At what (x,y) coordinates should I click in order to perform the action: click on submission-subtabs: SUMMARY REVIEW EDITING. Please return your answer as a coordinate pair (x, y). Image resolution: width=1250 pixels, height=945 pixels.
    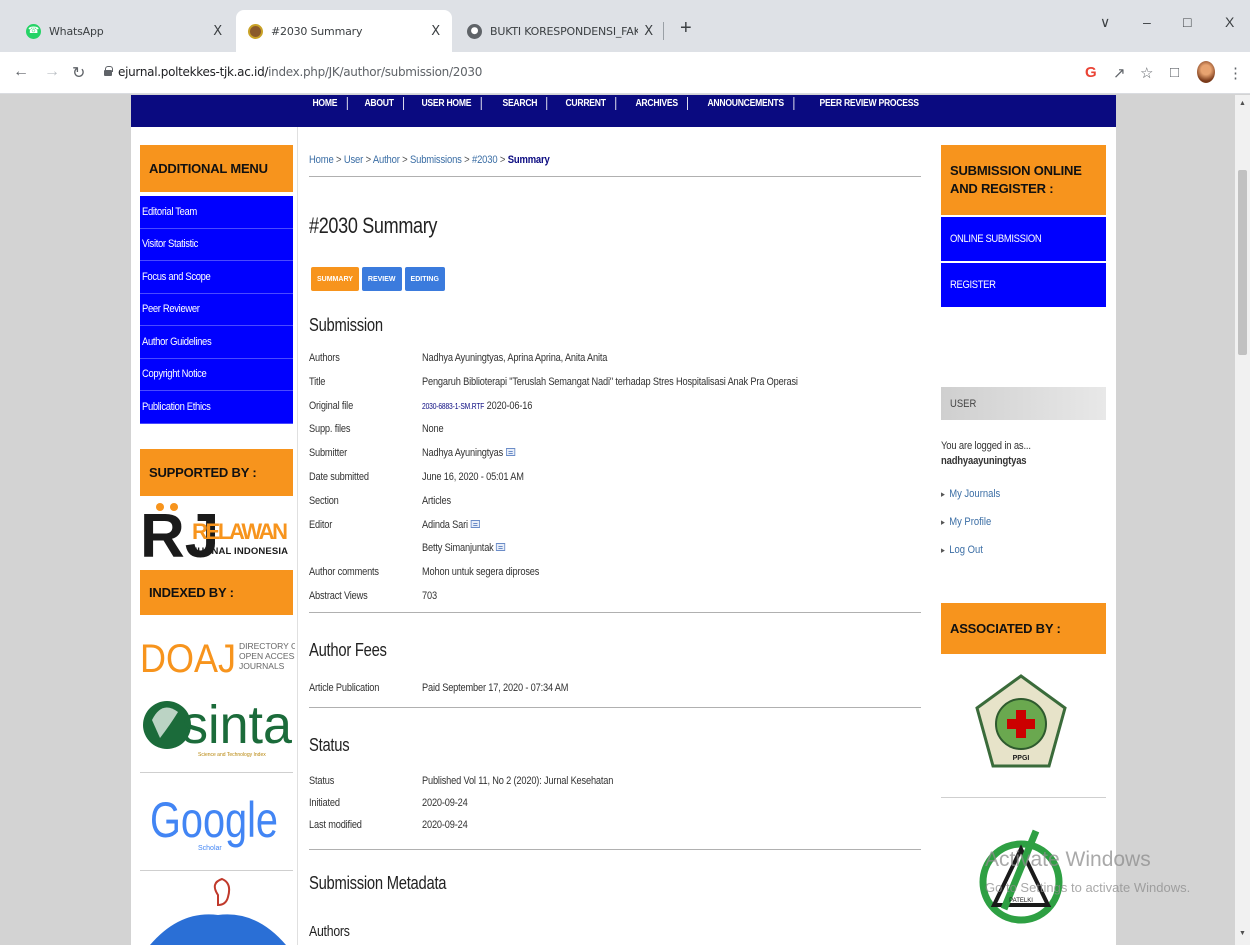
    Looking at the image, I should click on (378, 279).